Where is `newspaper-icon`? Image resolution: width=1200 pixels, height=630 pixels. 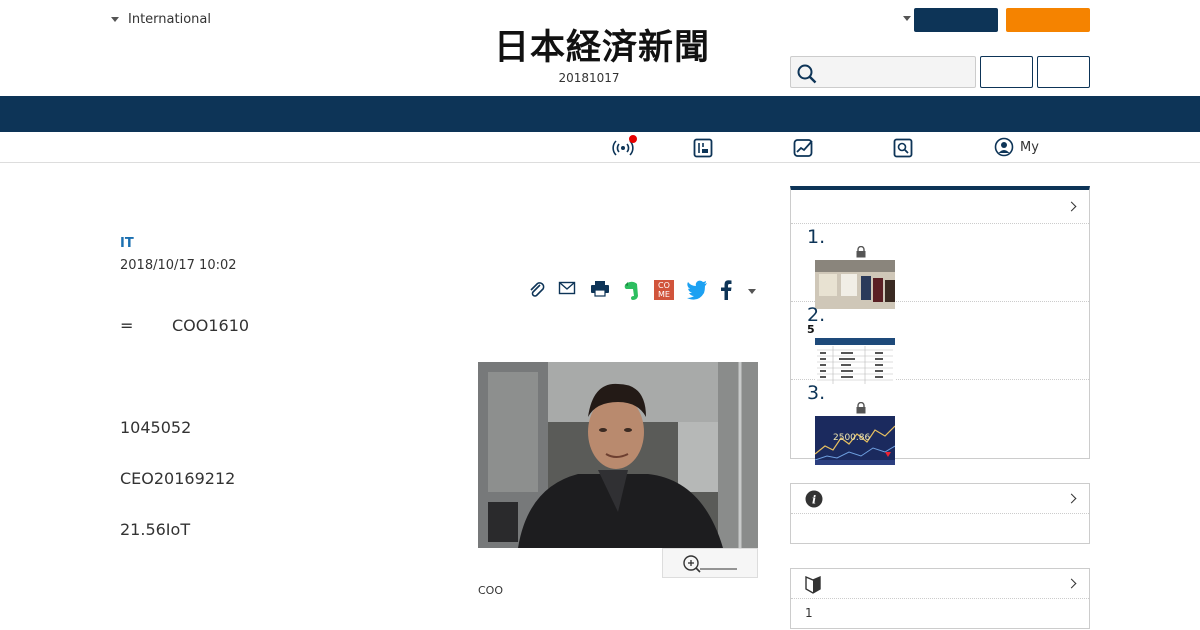
newspaper-icon is located at coordinates (703, 150).